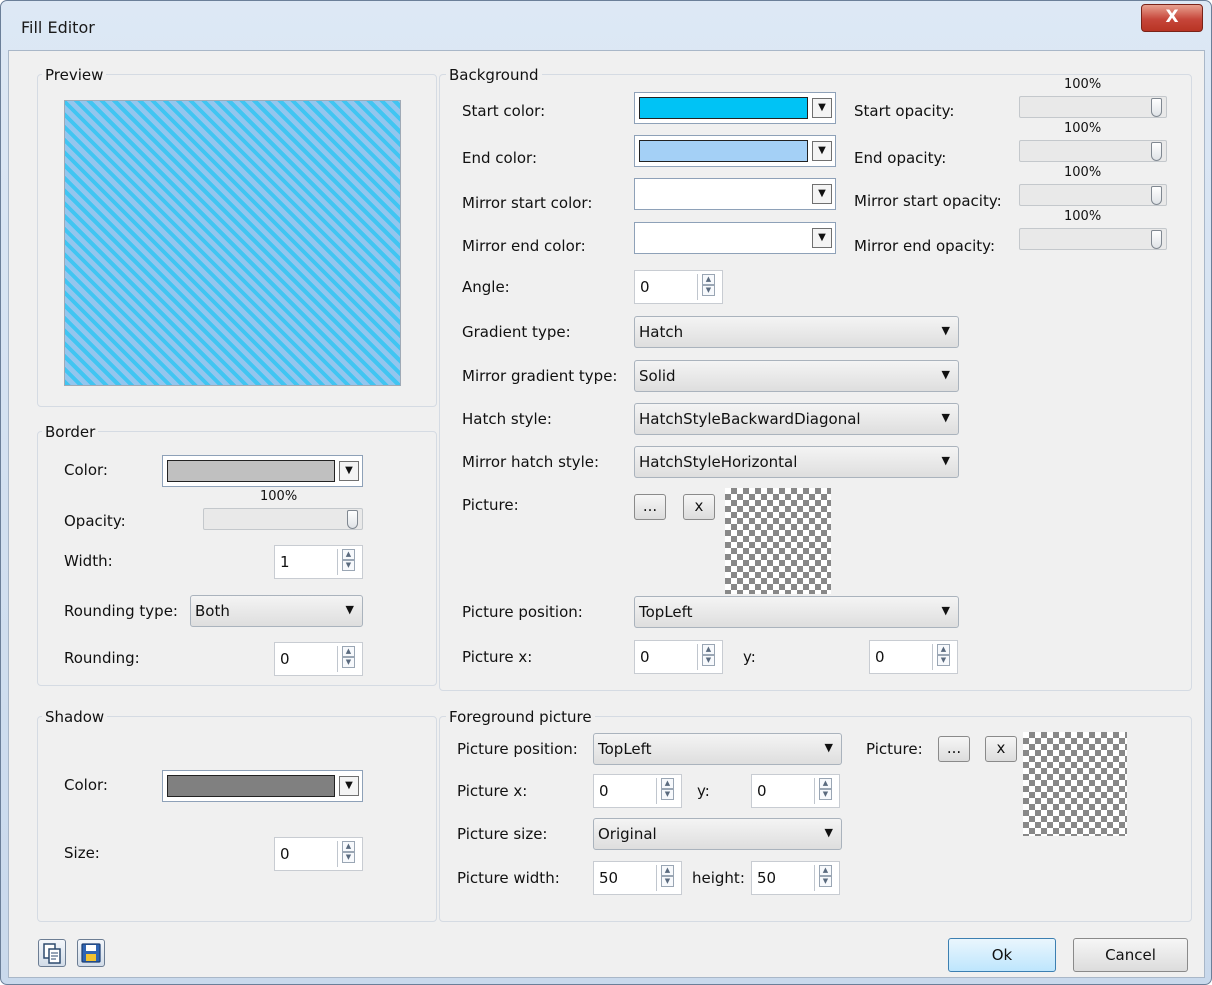 This screenshot has width=1212, height=985. Describe the element at coordinates (75, 717) in the screenshot. I see `shadow-group-title: Shadow` at that location.